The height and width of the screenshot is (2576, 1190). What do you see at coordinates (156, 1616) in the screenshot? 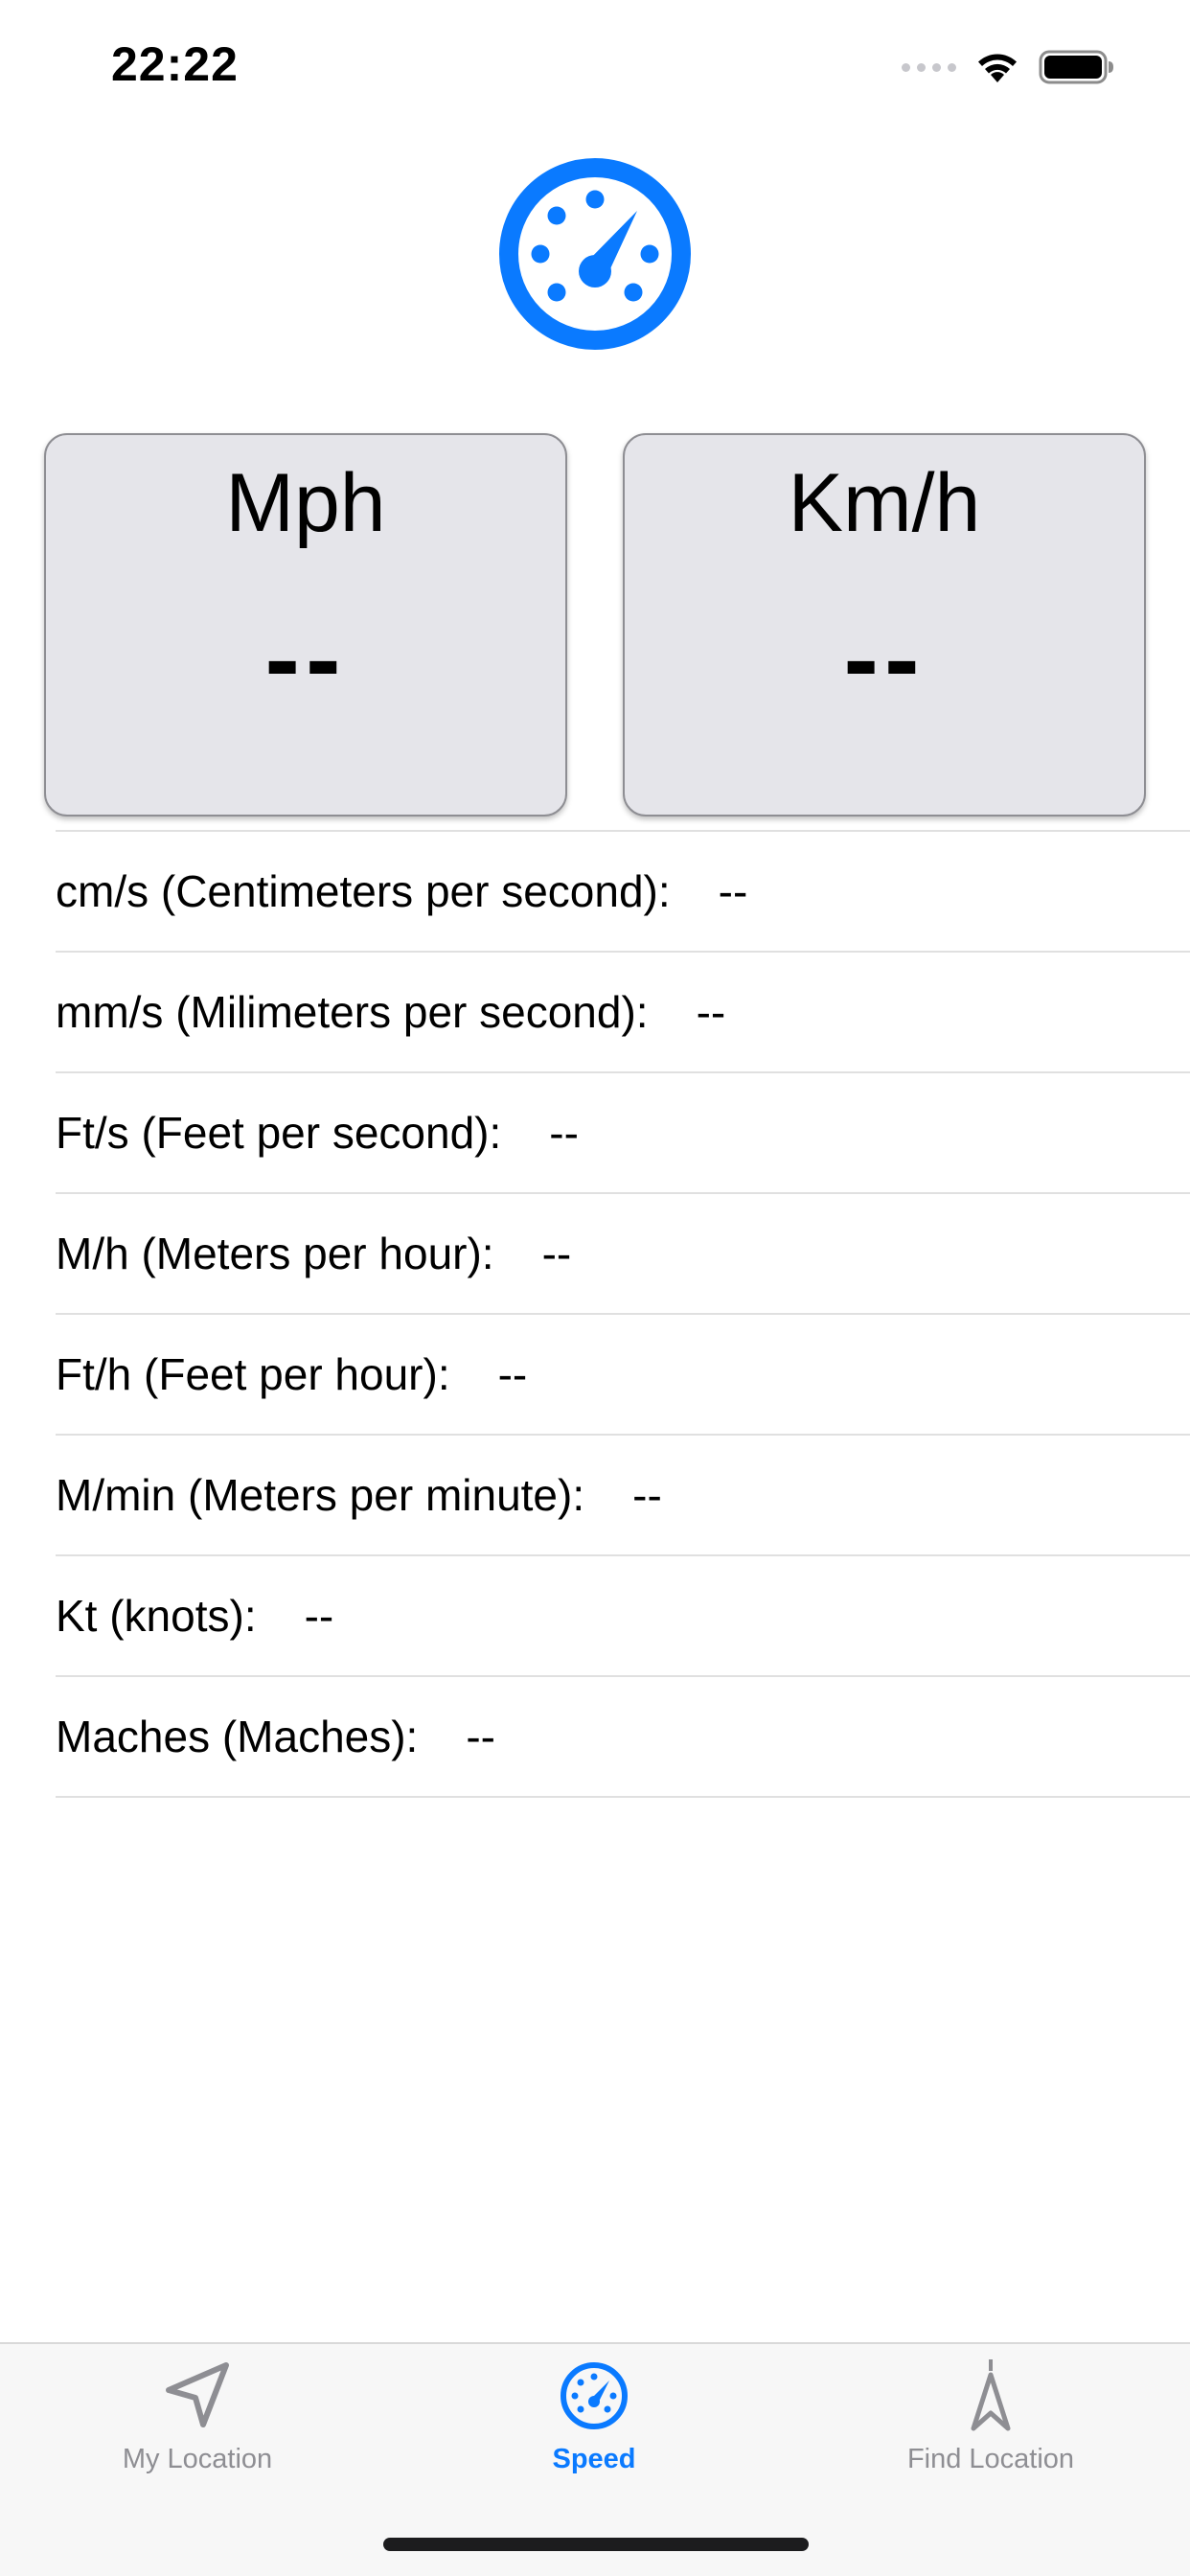
I see `unit-label: Kt (knots):` at bounding box center [156, 1616].